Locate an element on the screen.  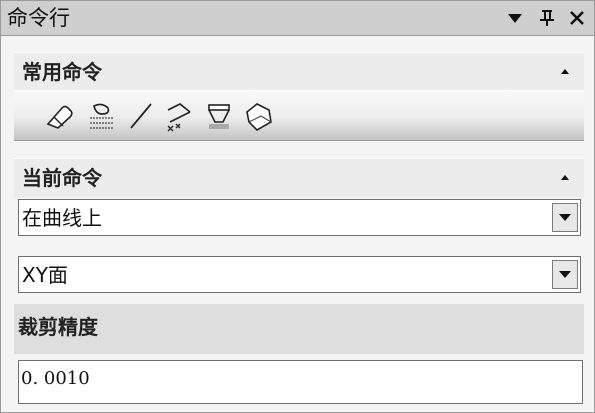
pin-icon is located at coordinates (547, 18).